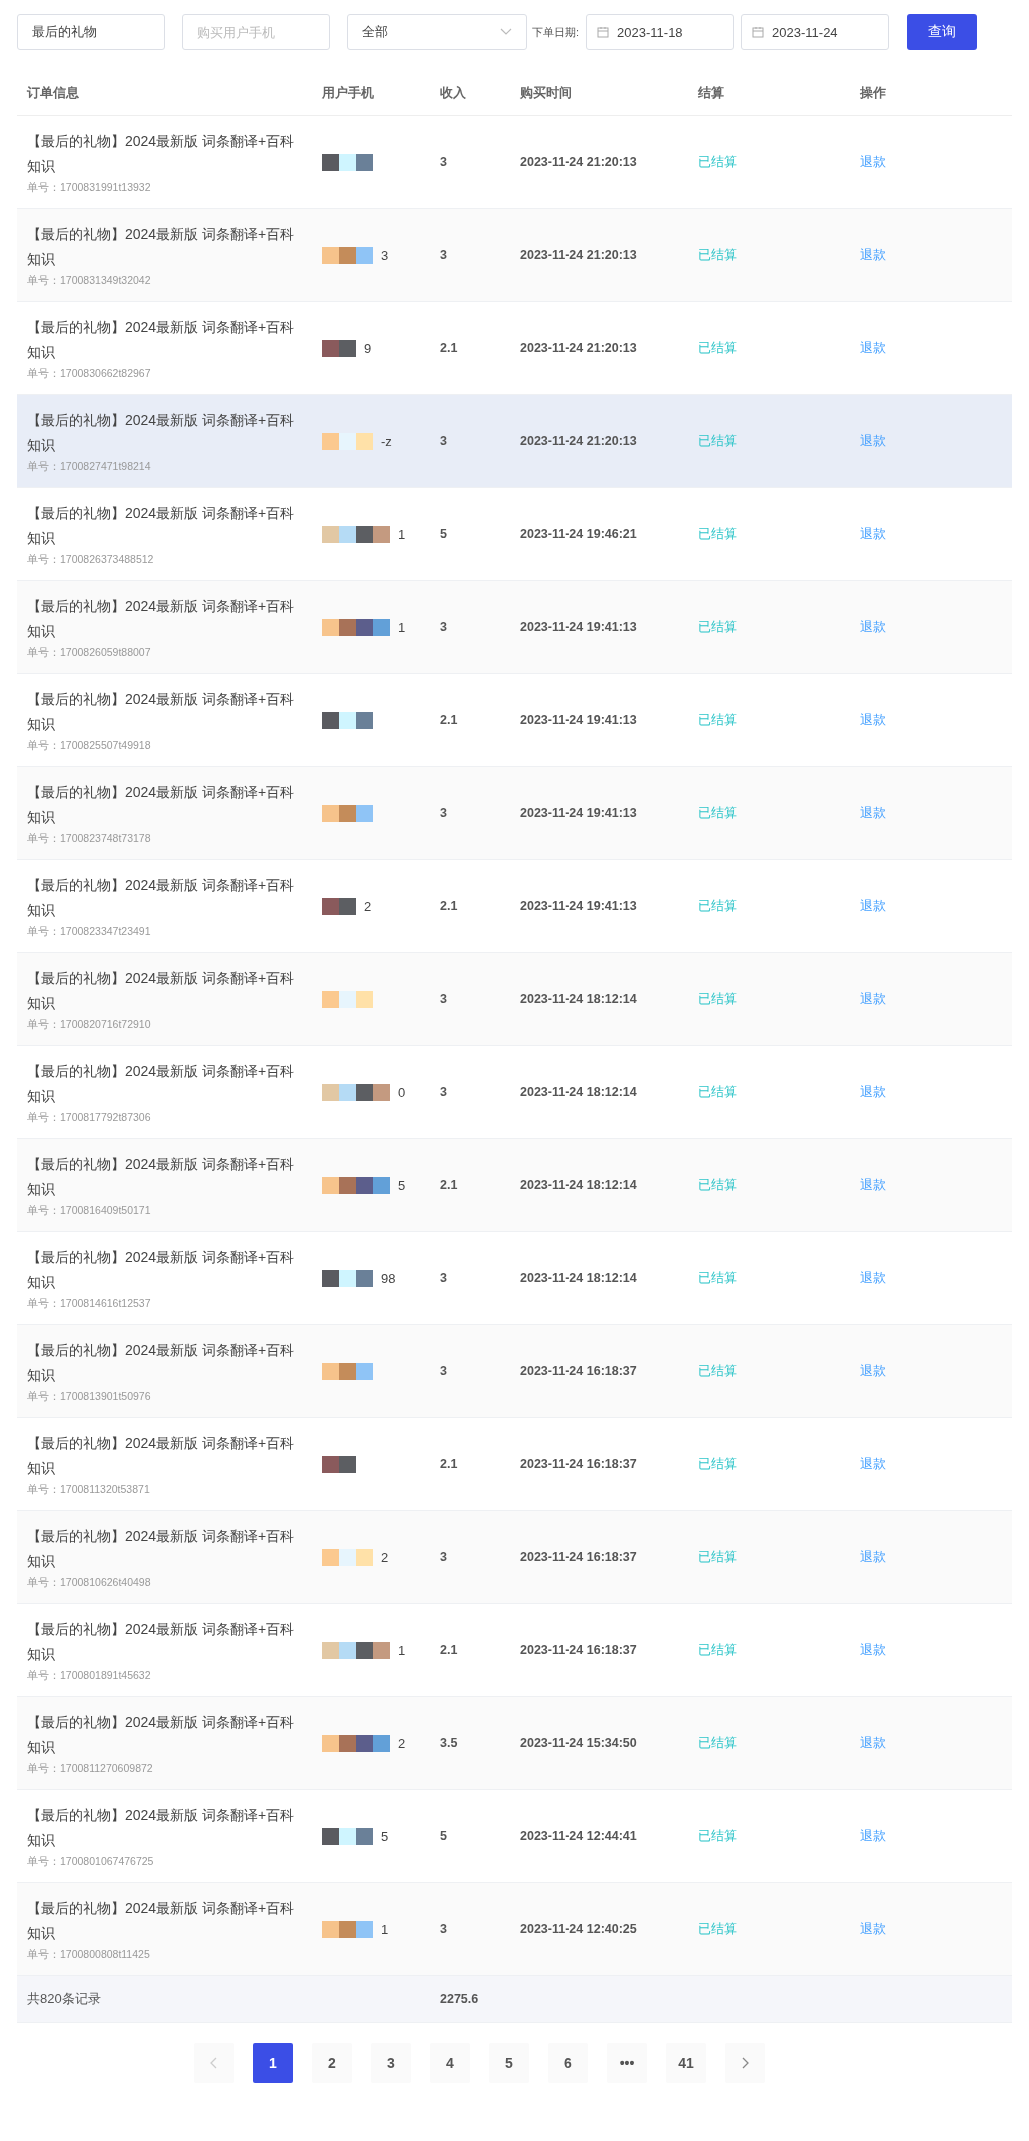 This screenshot has width=1029, height=2141. Describe the element at coordinates (332, 2063) in the screenshot. I see `page-button: 2` at that location.